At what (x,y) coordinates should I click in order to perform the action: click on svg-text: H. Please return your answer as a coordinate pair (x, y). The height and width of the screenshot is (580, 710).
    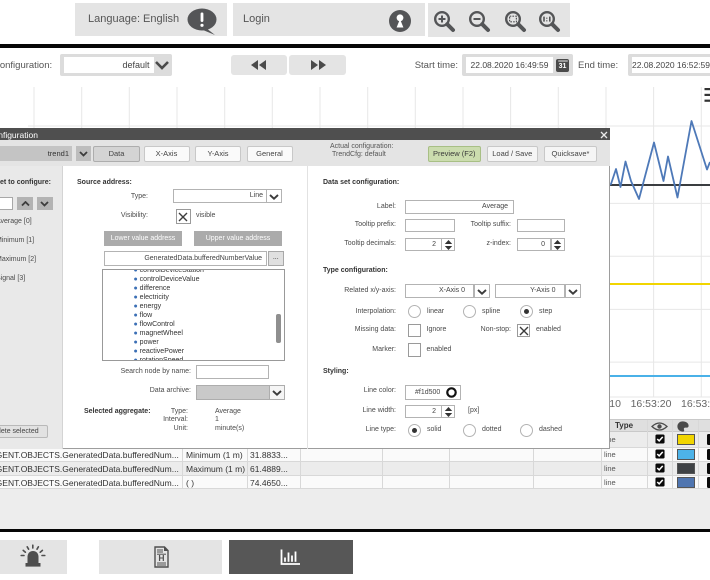
    Looking at the image, I should click on (161, 558).